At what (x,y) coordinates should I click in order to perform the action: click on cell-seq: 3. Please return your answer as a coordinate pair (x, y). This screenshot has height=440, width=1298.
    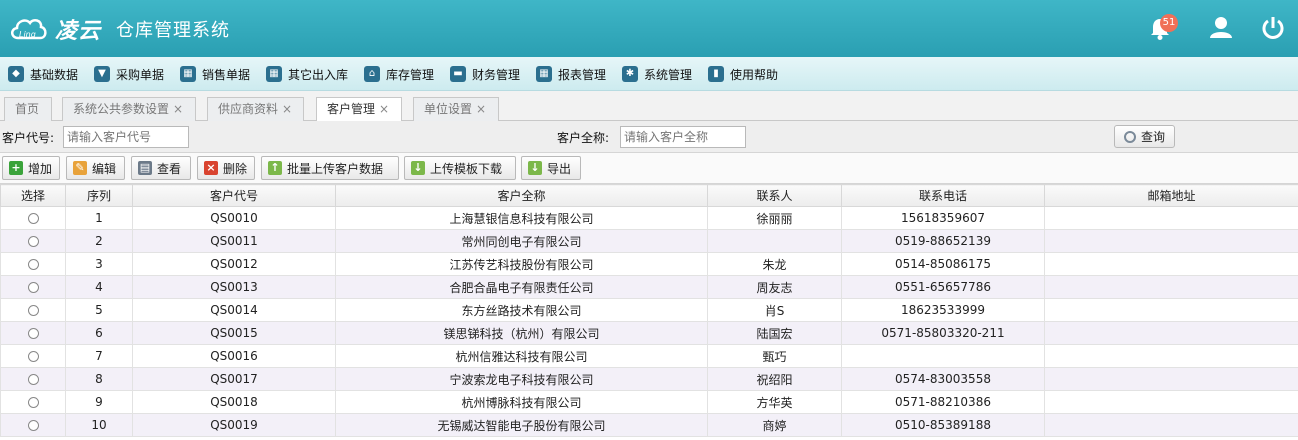
    Looking at the image, I should click on (99, 264).